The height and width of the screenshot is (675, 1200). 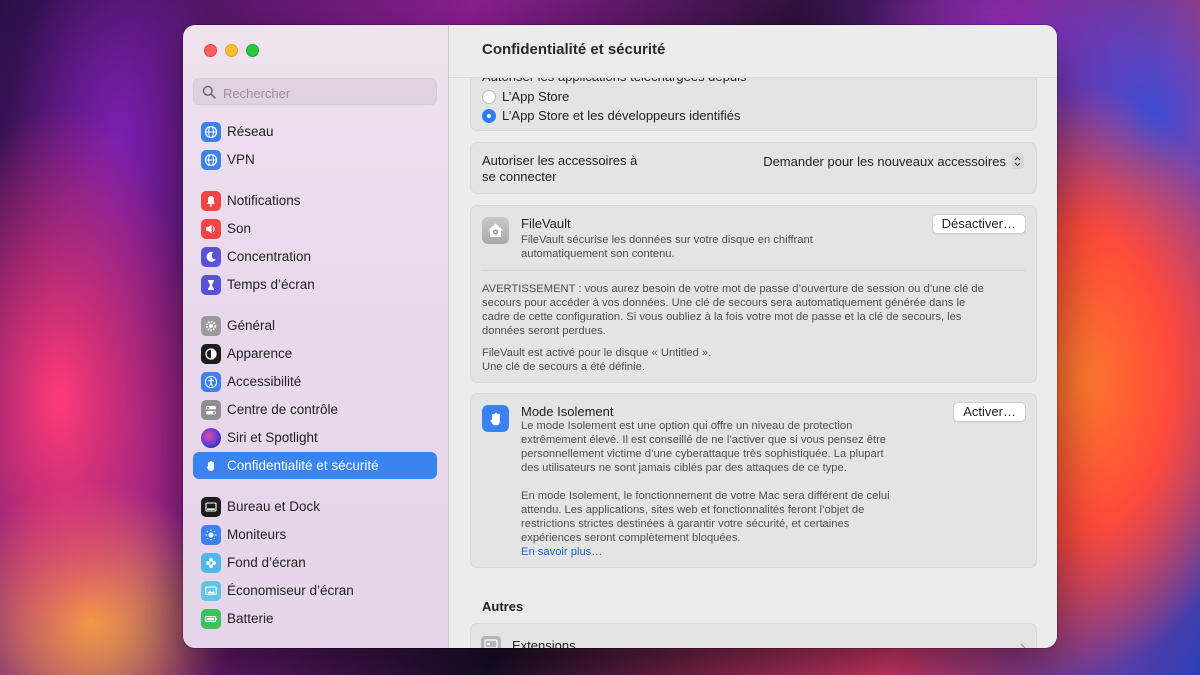 What do you see at coordinates (211, 409) in the screenshot?
I see `toggles-icon` at bounding box center [211, 409].